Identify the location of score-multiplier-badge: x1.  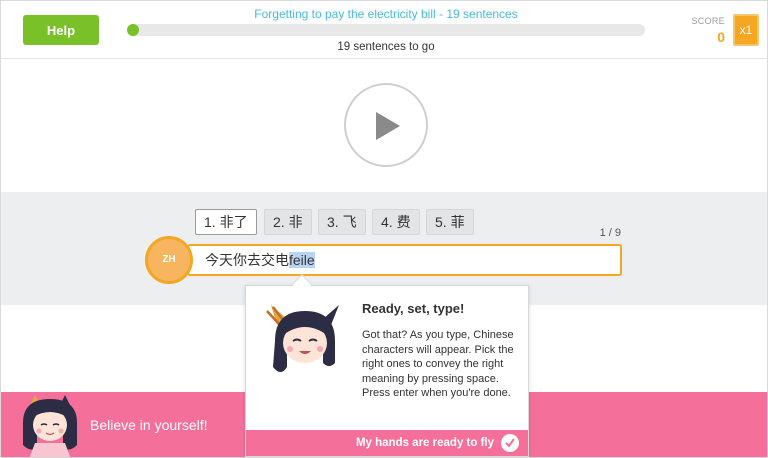
(746, 30).